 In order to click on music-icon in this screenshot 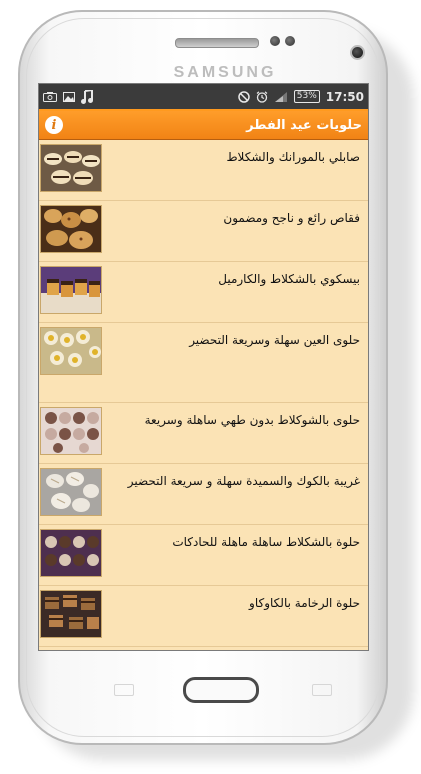, I will do `click(87, 96)`.